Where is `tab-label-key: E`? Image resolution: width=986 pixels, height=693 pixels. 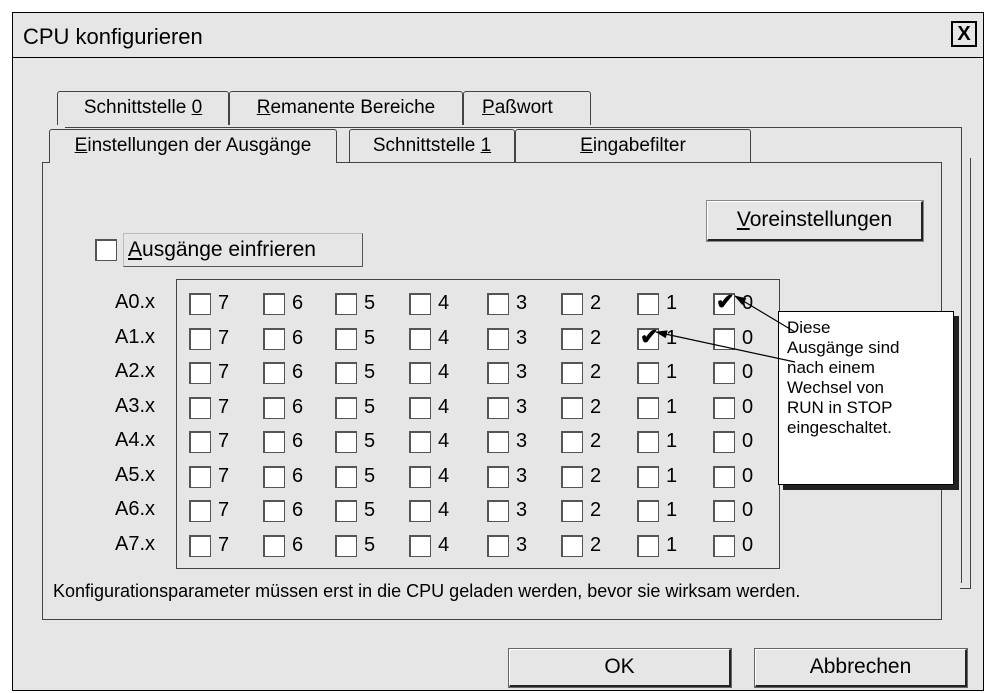 tab-label-key: E is located at coordinates (586, 145).